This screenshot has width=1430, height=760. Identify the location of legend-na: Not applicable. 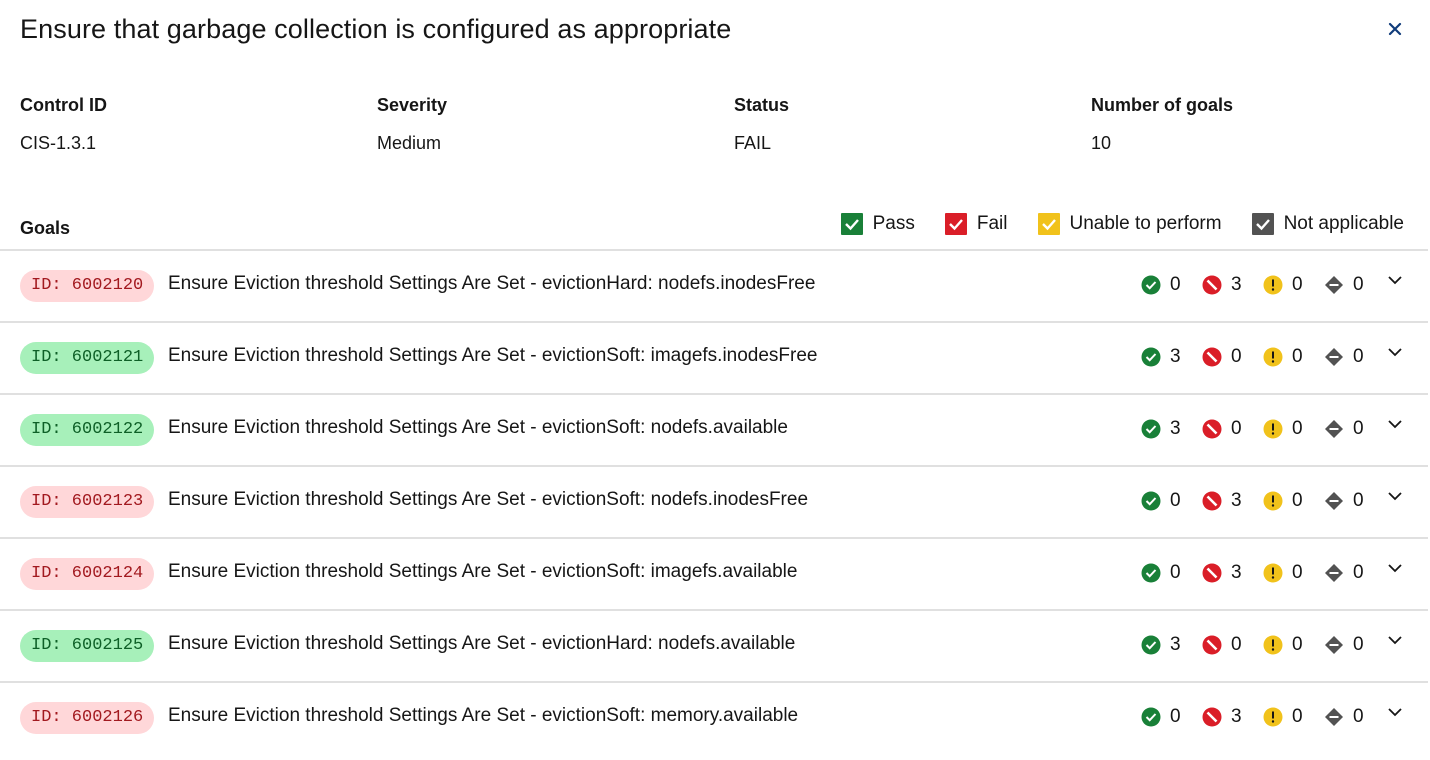
(1327, 224).